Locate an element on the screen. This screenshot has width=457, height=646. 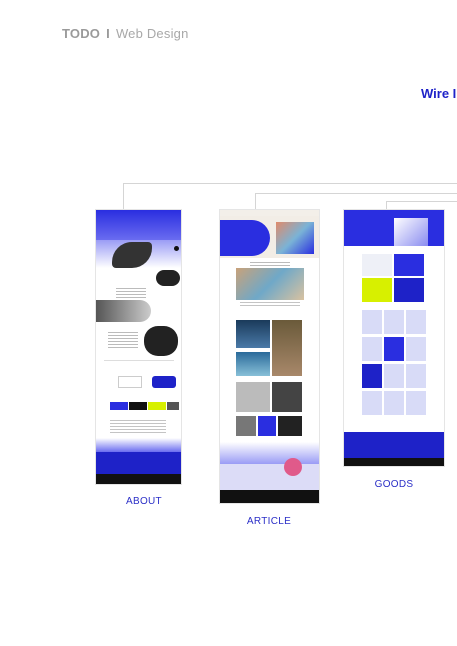
goods-page-label: GOODS is located at coordinates (394, 484).